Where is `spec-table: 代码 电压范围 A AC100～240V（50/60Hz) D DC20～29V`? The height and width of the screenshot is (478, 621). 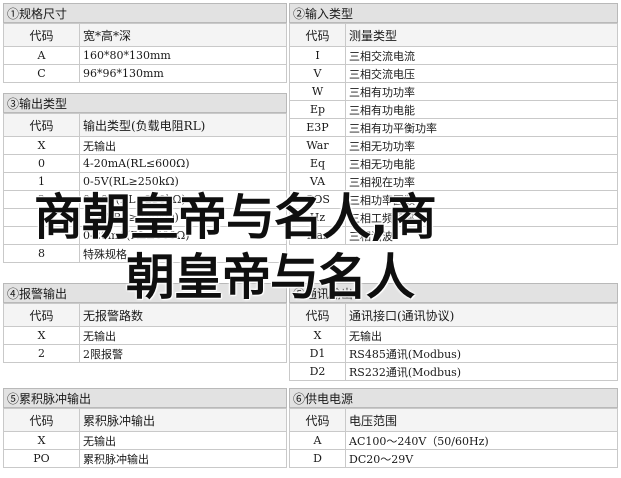
spec-table: 代码 电压范围 A AC100～240V（50/60Hz) D DC20～29V is located at coordinates (453, 438).